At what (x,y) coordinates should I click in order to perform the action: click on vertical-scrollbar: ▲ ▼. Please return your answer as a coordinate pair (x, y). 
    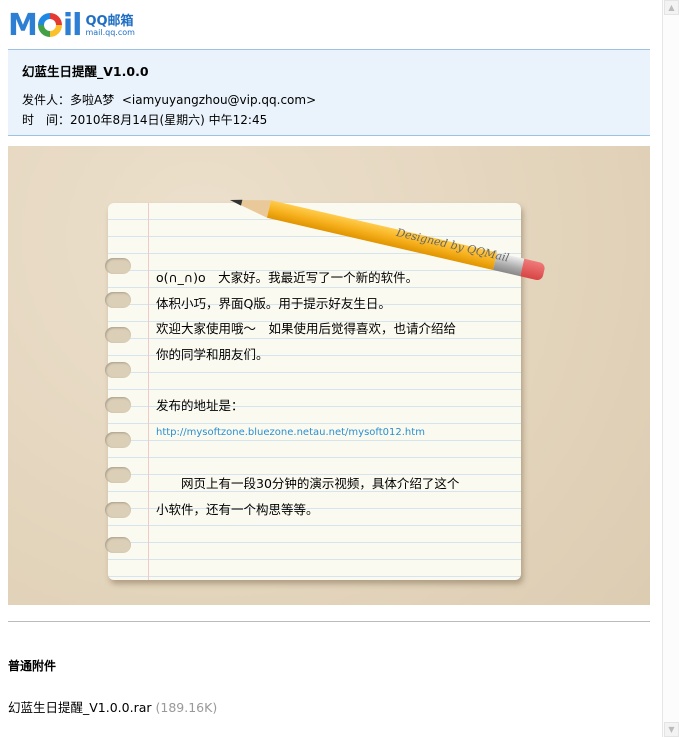
    Looking at the image, I should click on (670, 368).